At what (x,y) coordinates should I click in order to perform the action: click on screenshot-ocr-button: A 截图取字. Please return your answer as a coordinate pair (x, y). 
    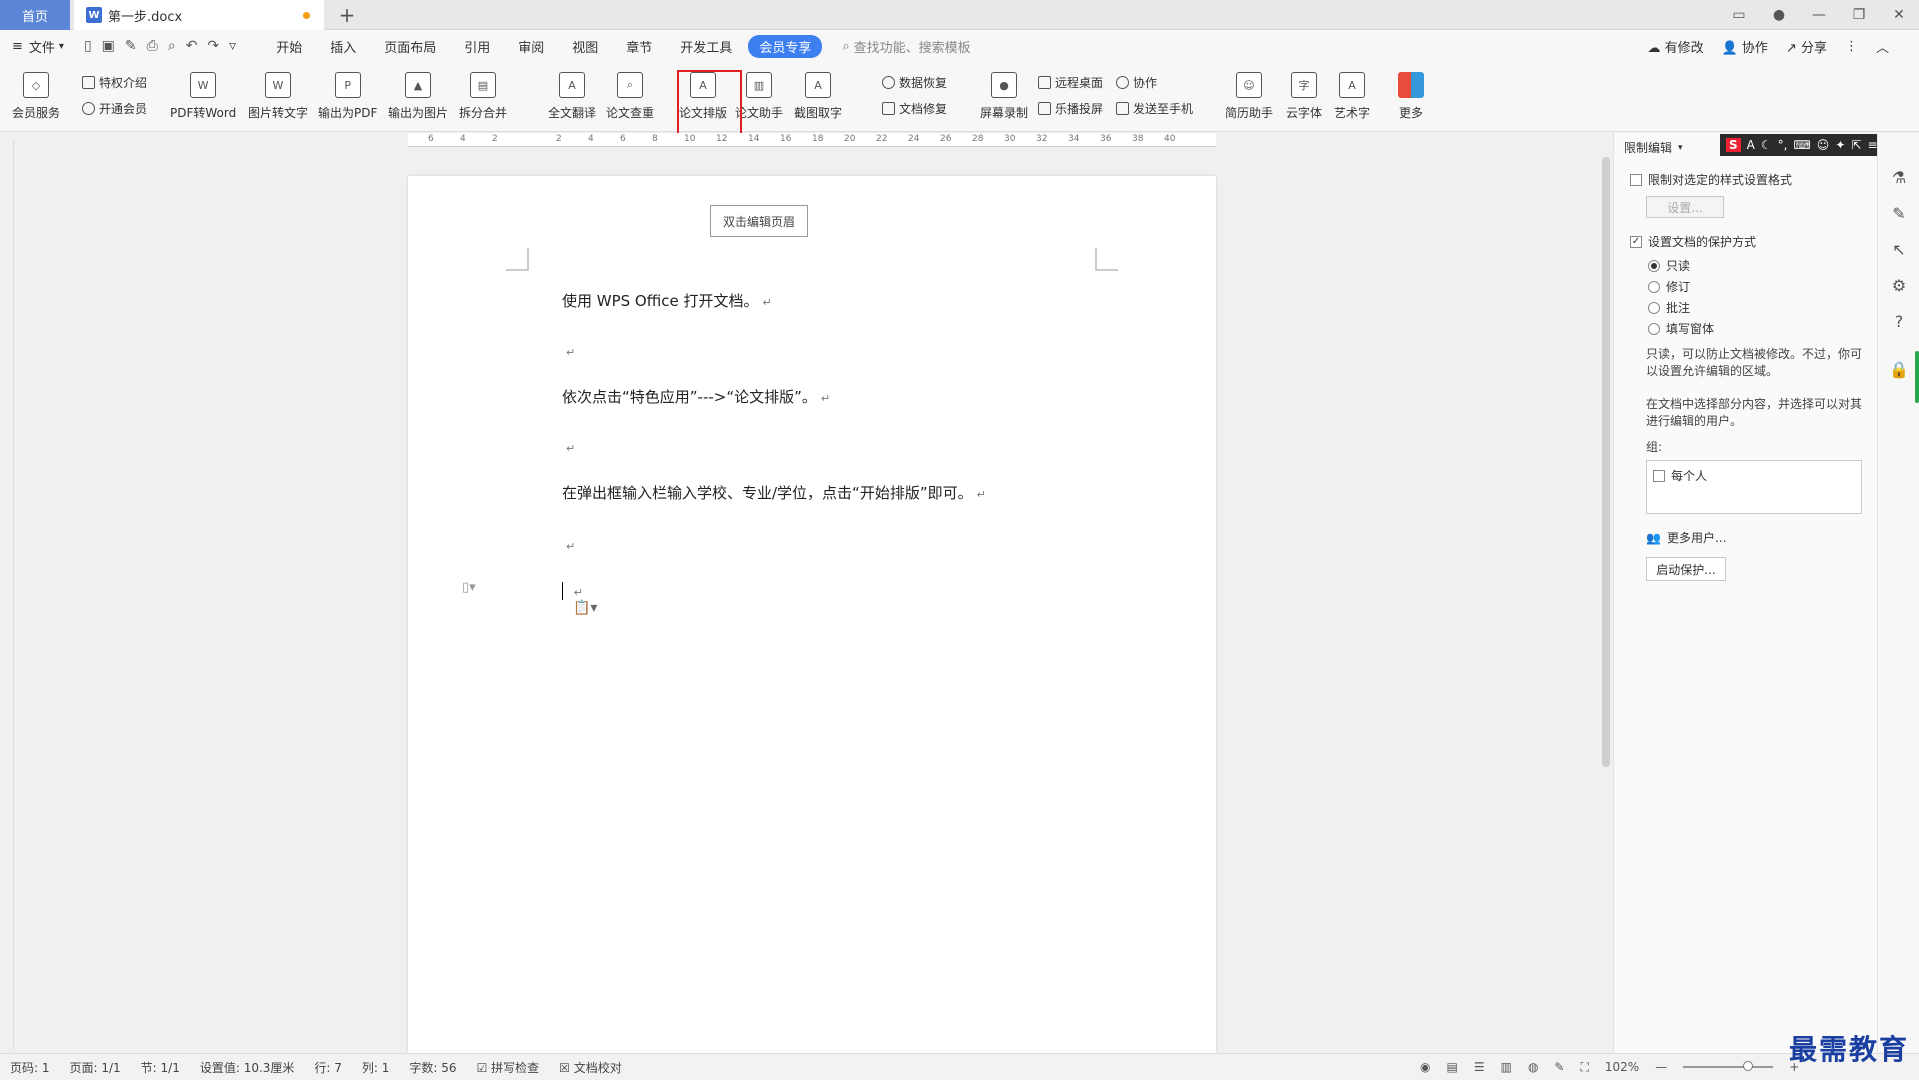
    Looking at the image, I should click on (818, 96).